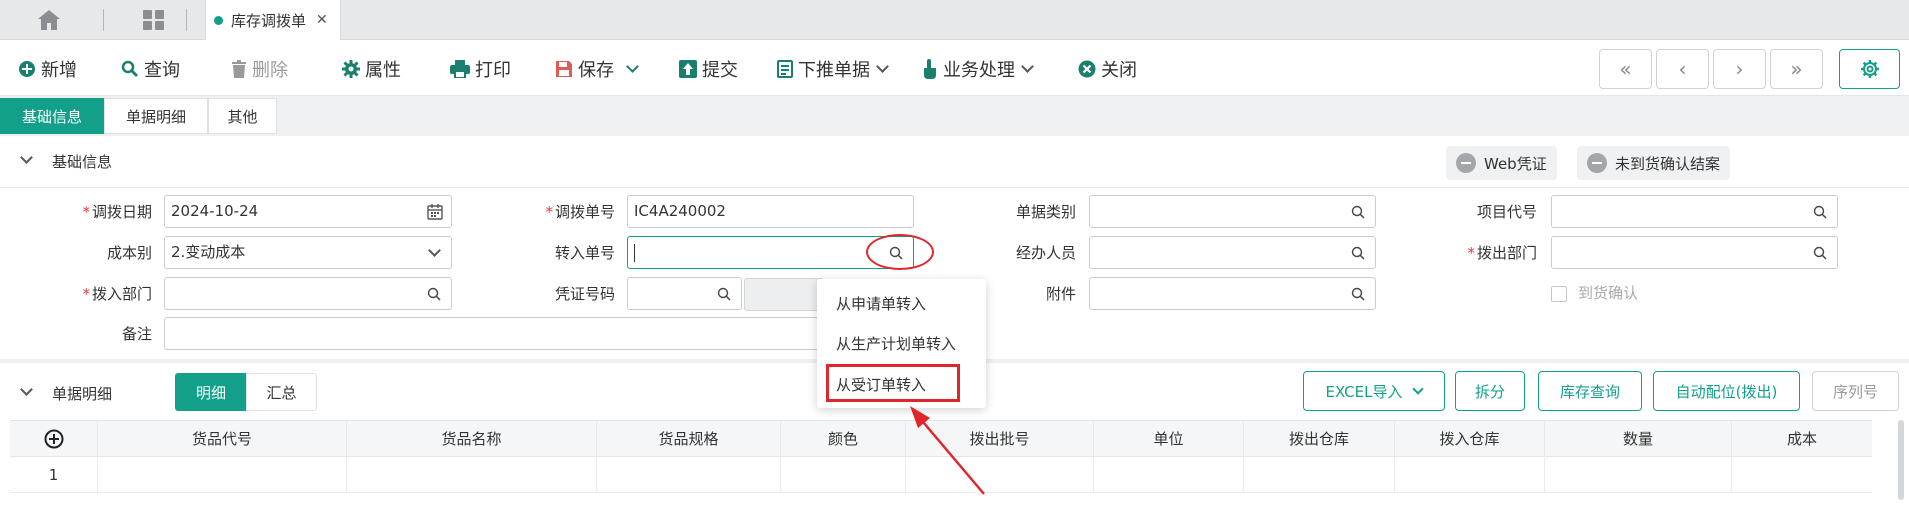 The width and height of the screenshot is (1909, 514). I want to click on section-tabs: 基础信息 单据明细 其他, so click(954, 116).